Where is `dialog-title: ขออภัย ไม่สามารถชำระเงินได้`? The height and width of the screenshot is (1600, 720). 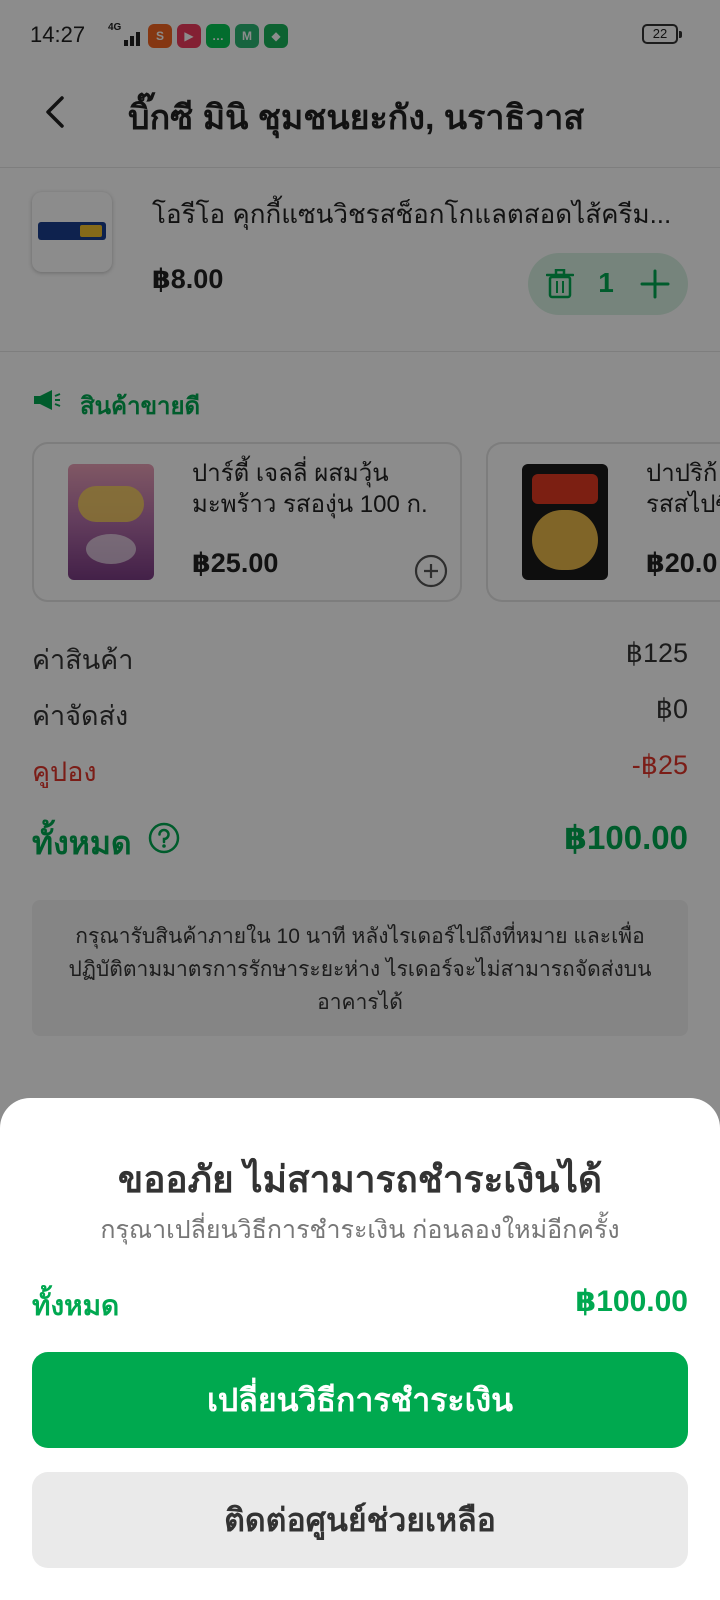
dialog-title: ขออภัย ไม่สามารถชำระเงินได้ is located at coordinates (360, 1179).